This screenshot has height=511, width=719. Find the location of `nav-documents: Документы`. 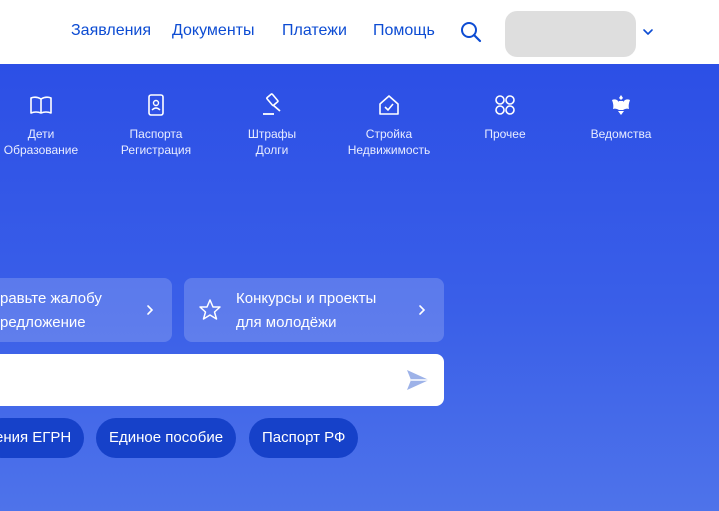

nav-documents: Документы is located at coordinates (213, 31).